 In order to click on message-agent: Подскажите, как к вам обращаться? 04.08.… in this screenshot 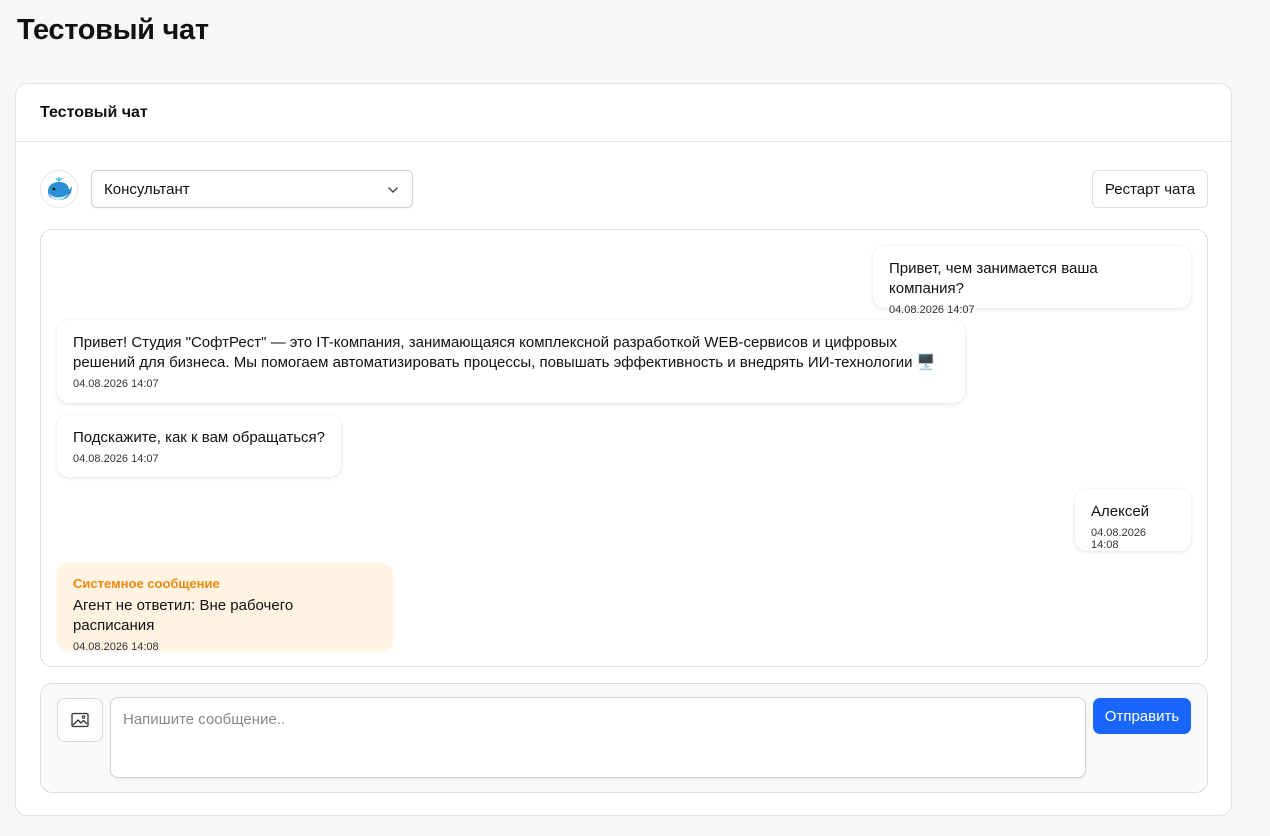, I will do `click(199, 446)`.